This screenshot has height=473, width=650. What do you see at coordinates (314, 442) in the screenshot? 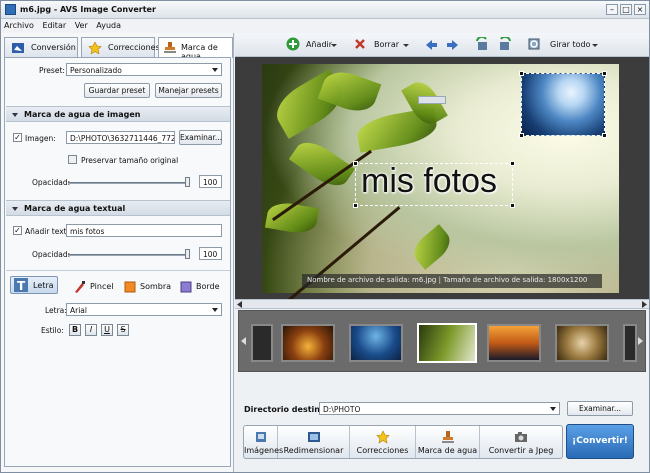
I see `step-resize: Redimensionar` at bounding box center [314, 442].